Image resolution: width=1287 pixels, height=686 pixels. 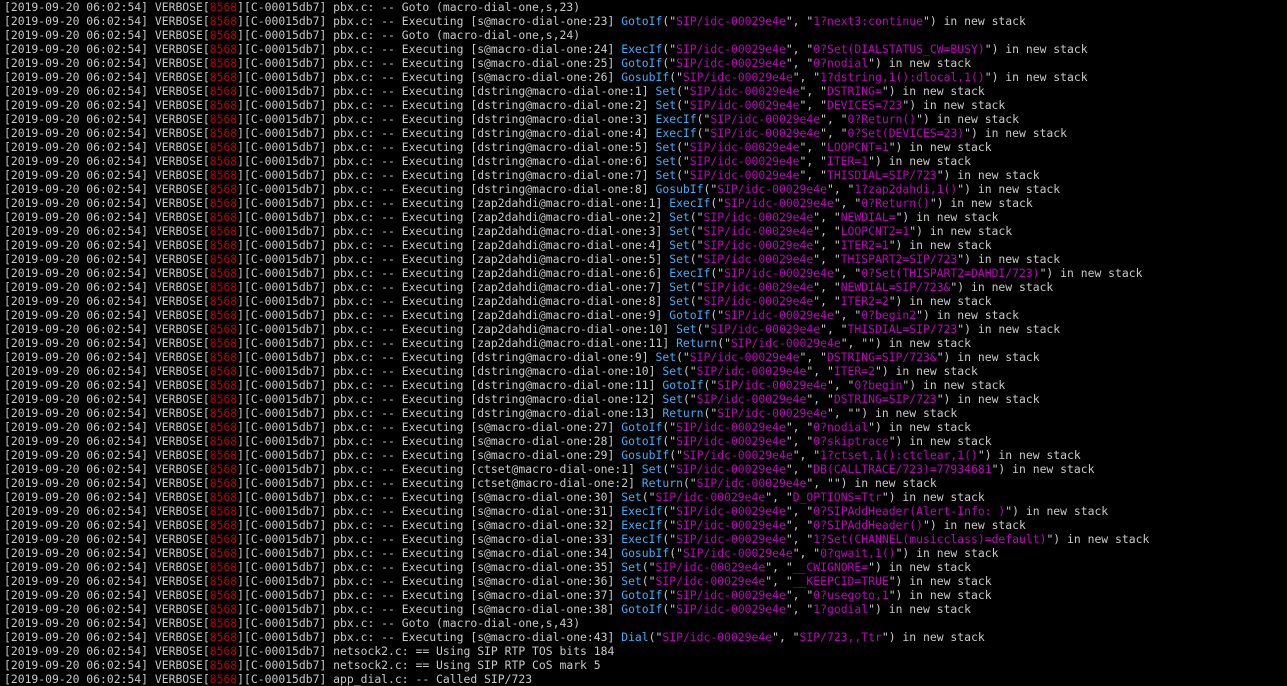 What do you see at coordinates (909, 511) in the screenshot?
I see `log-argument: 0?SIPAddHeader(Alert-Info: )` at bounding box center [909, 511].